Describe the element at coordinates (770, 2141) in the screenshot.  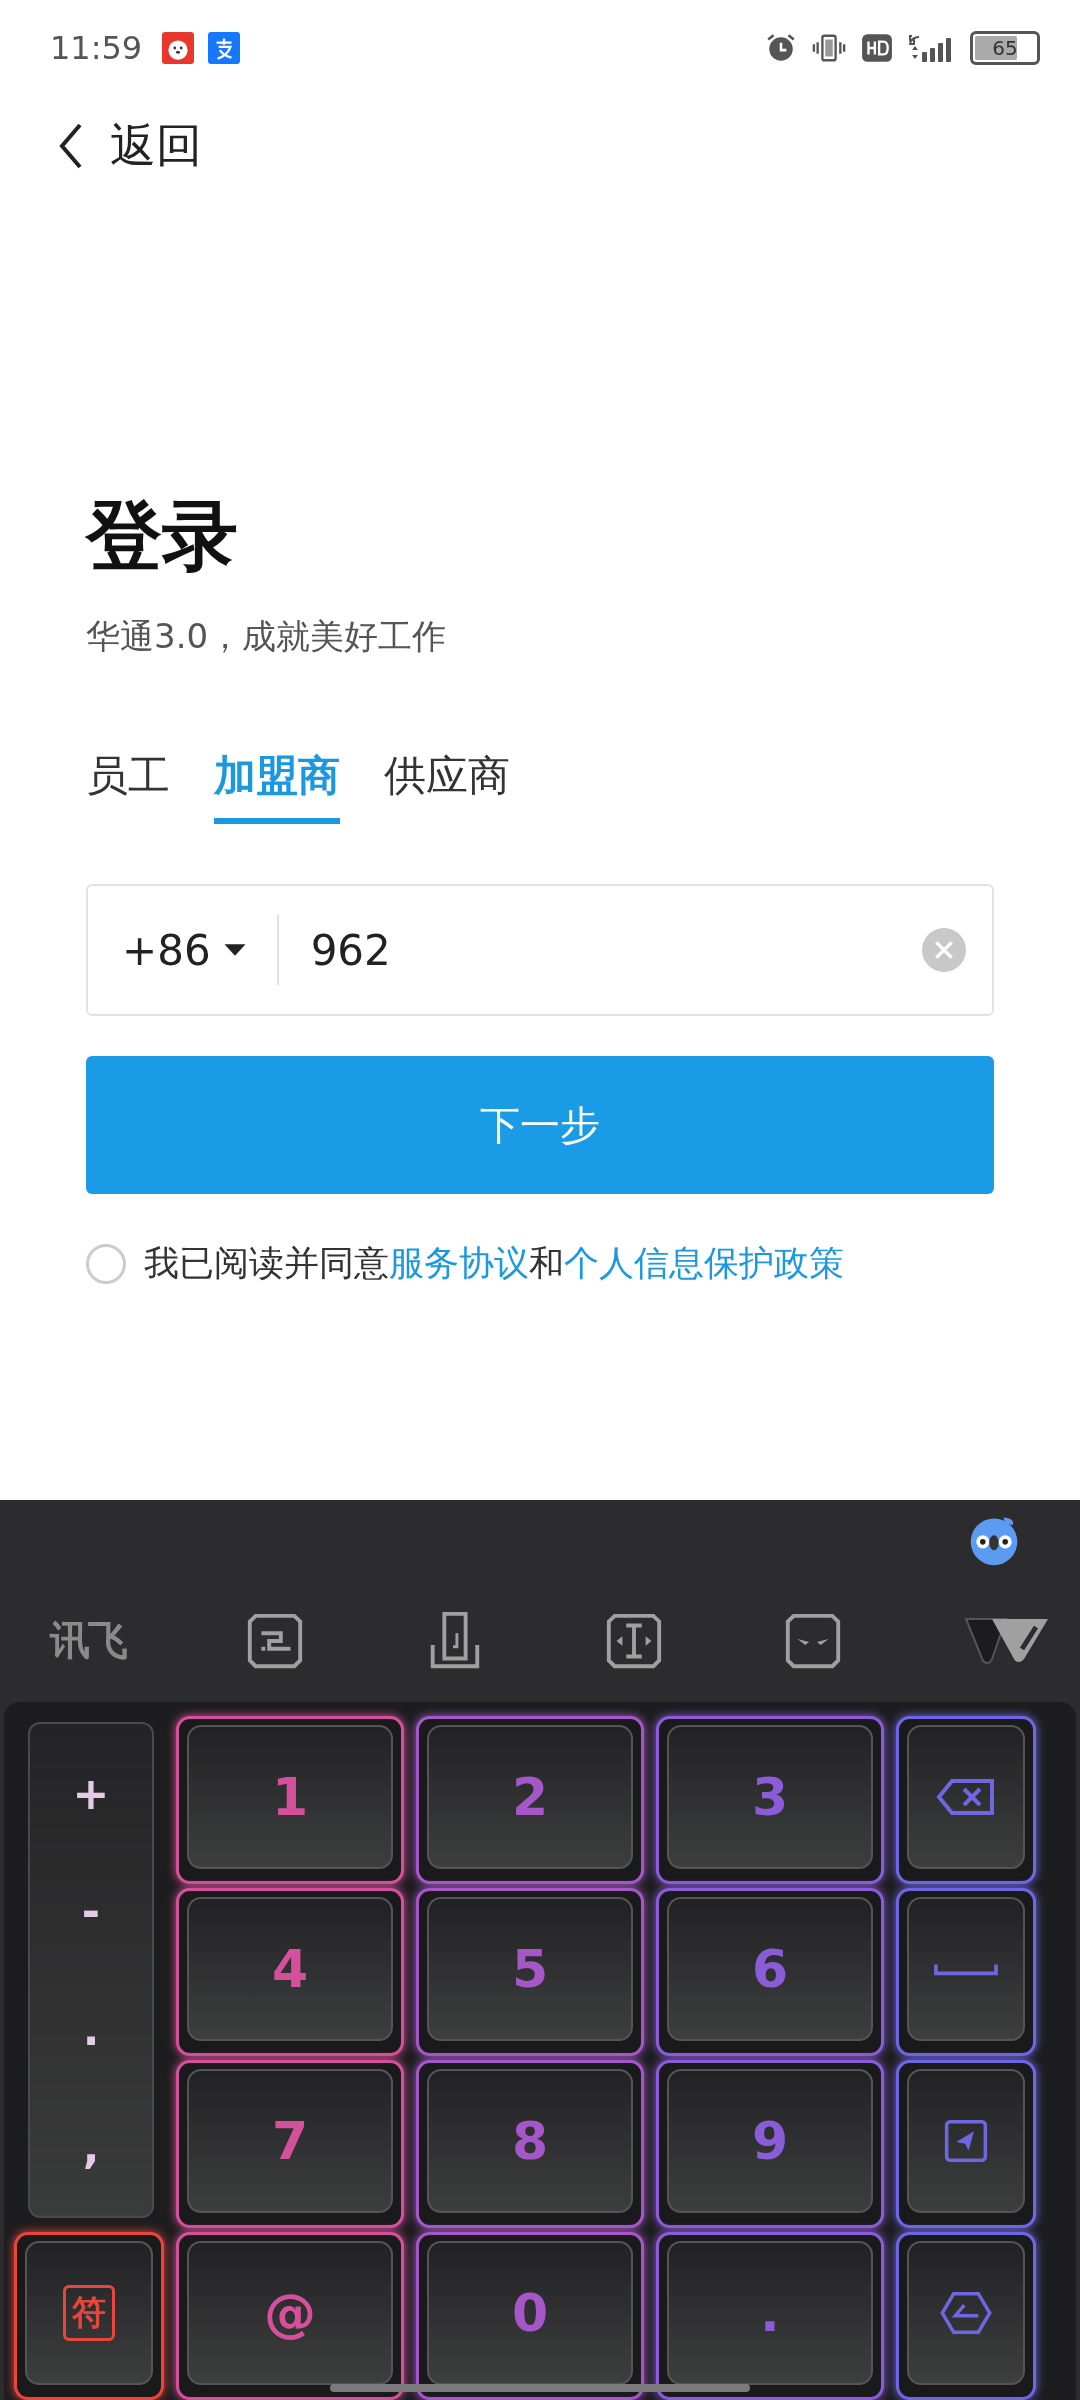
I see `key: 9` at that location.